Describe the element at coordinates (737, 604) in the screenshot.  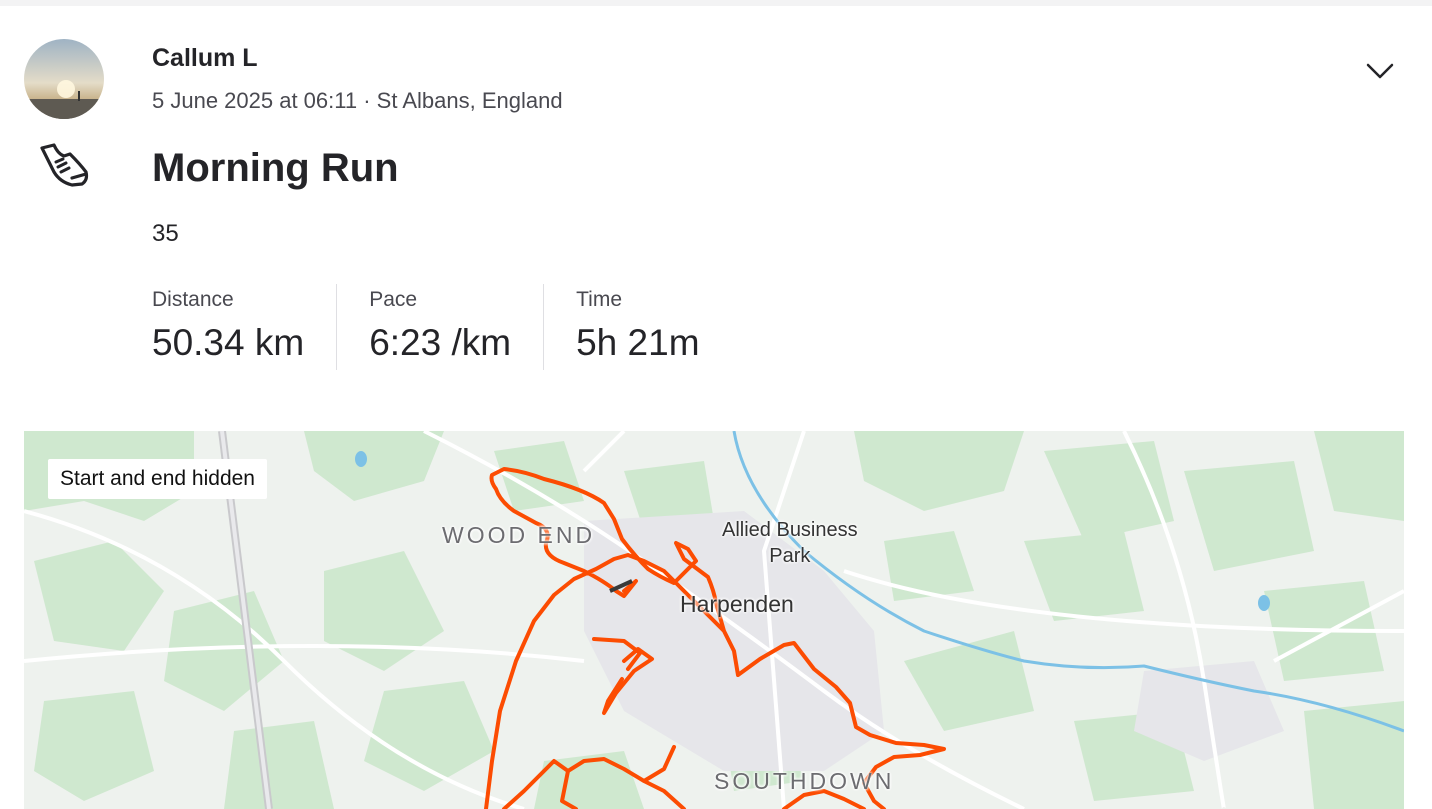
I see `map-label-harpenden: Harpenden` at that location.